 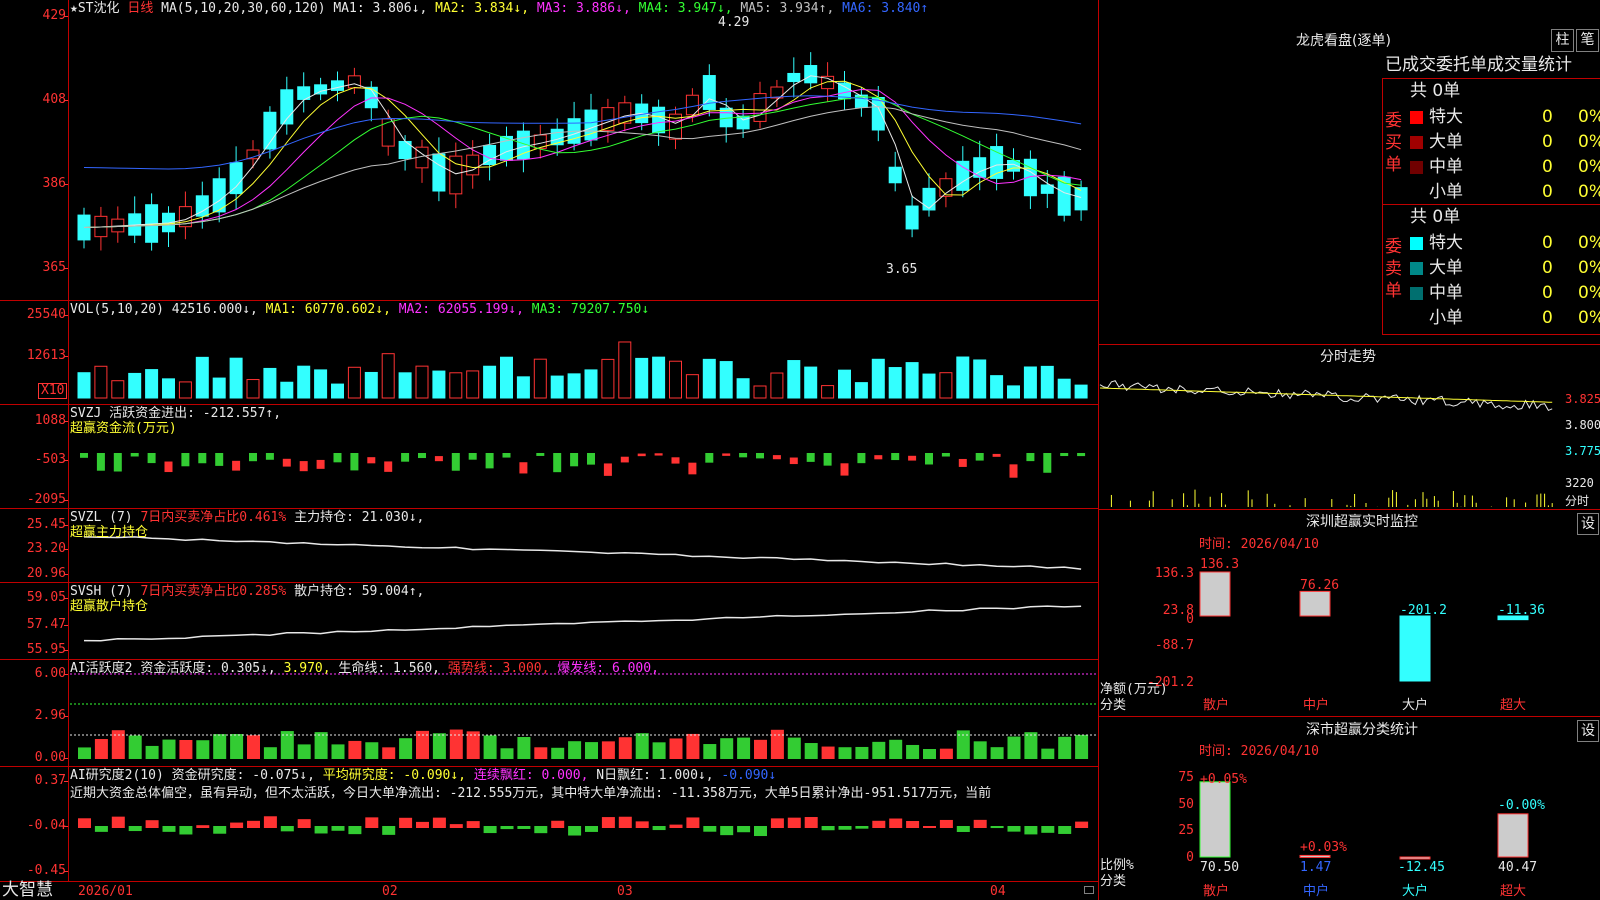 What do you see at coordinates (1547, 293) in the screenshot?
I see `sell-count: 0` at bounding box center [1547, 293].